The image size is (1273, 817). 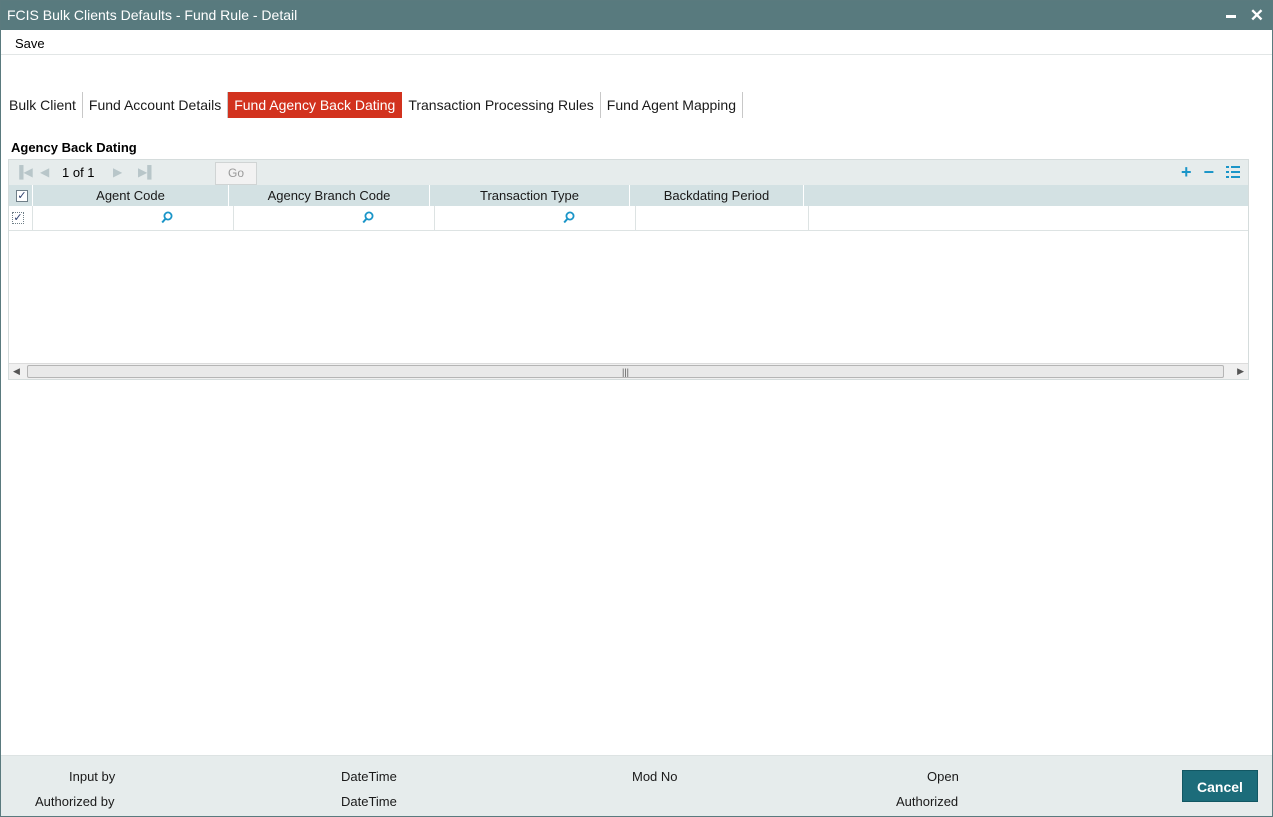 I want to click on delete-row-icon: −, so click(x=1208, y=172).